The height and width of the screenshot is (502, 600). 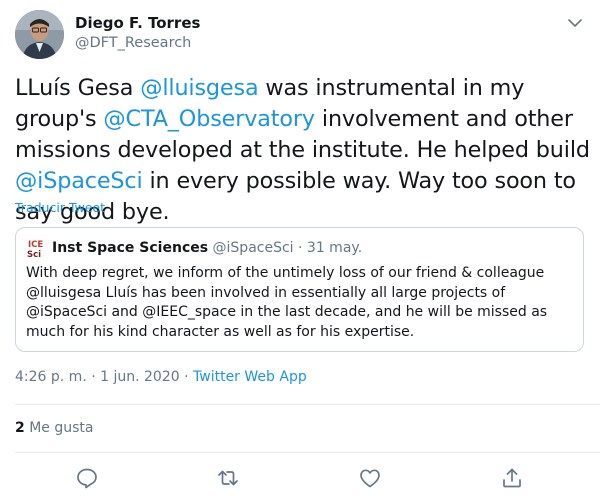 What do you see at coordinates (78, 88) in the screenshot?
I see `tweet-text-segment: LLuís Gesa` at bounding box center [78, 88].